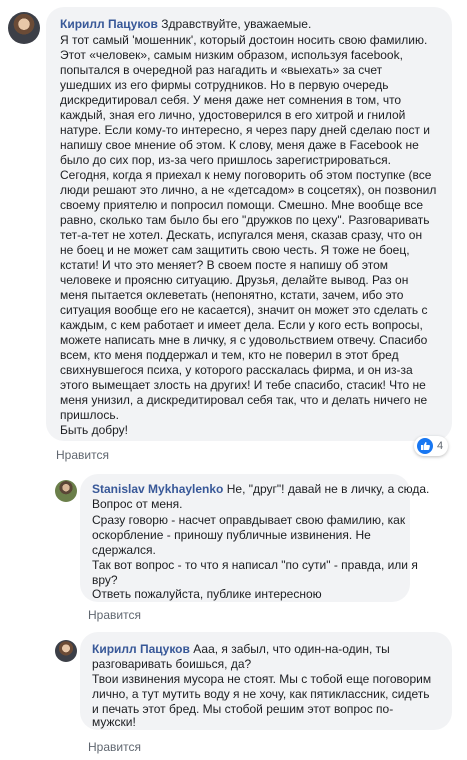 The image size is (467, 760). What do you see at coordinates (137, 504) in the screenshot?
I see `comment-text-line: Вопрос от меня.` at bounding box center [137, 504].